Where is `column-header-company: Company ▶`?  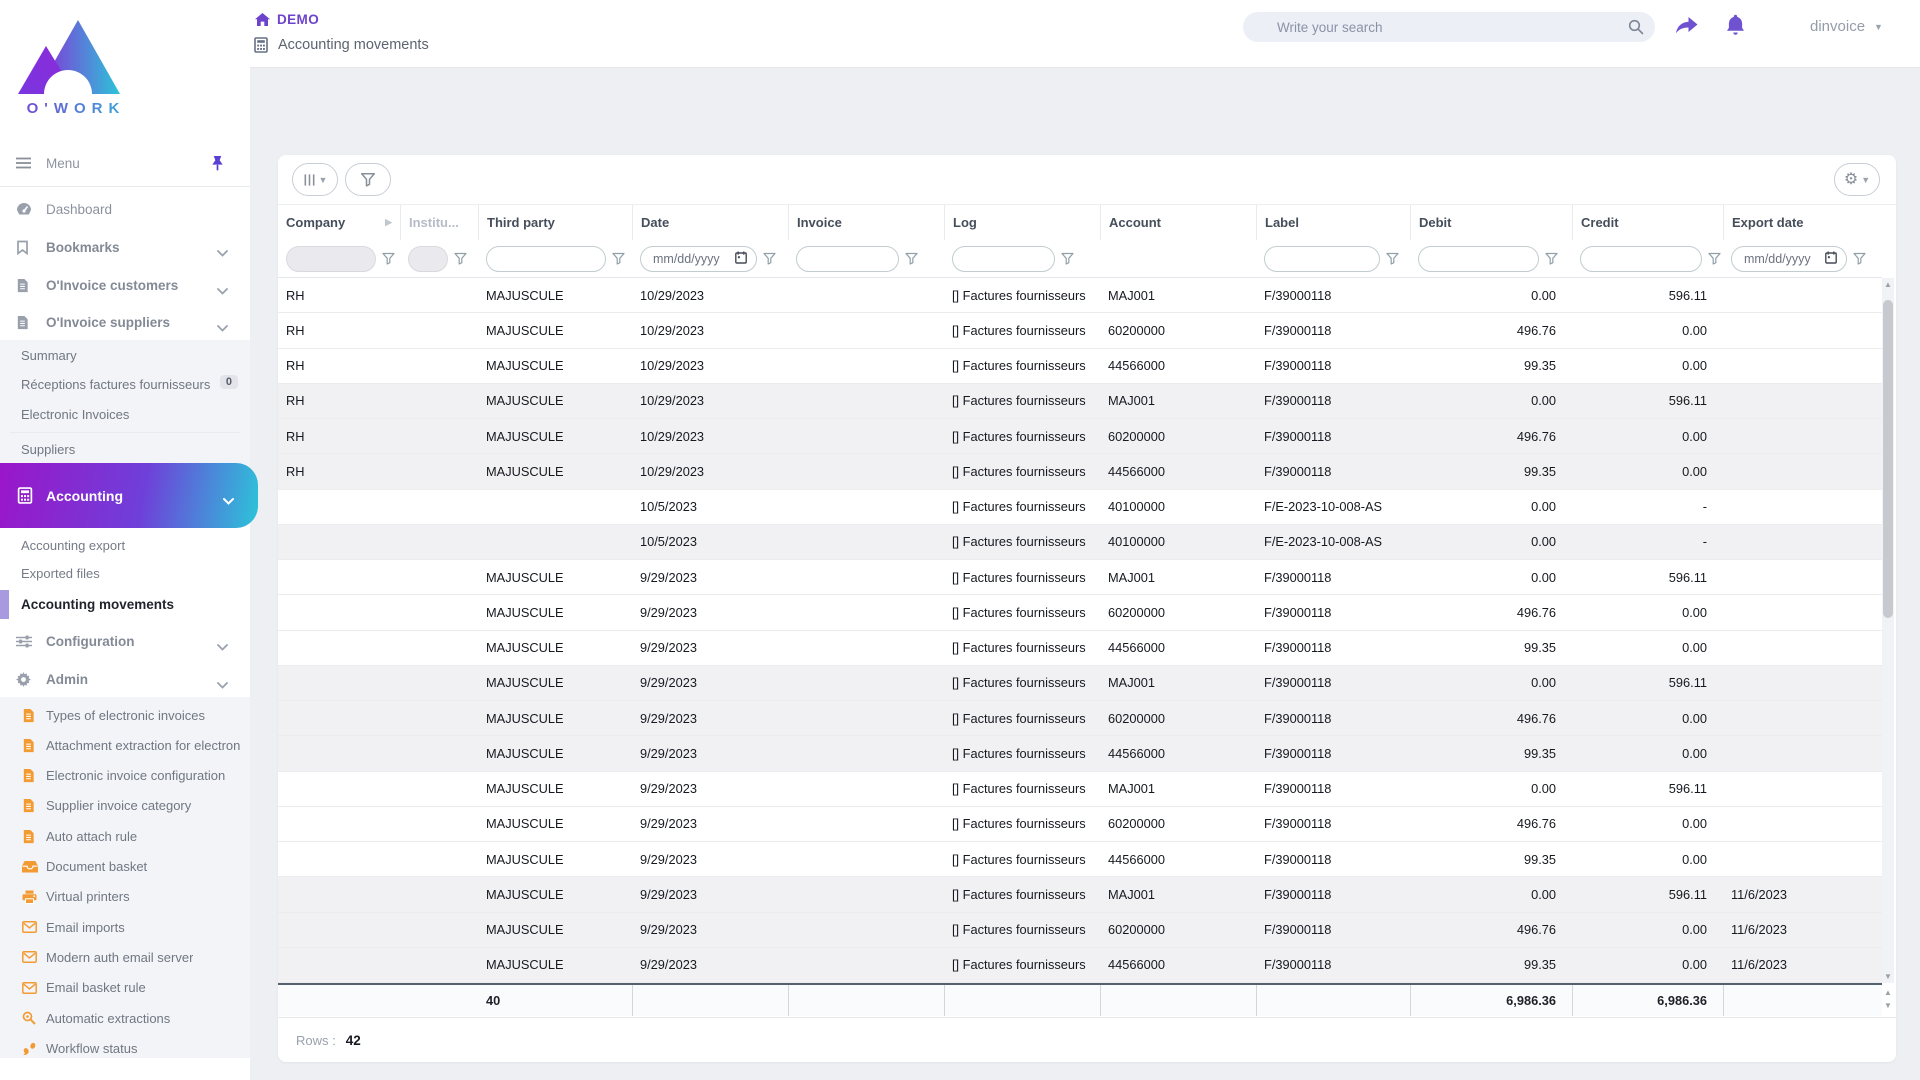 column-header-company: Company ▶ is located at coordinates (339, 222).